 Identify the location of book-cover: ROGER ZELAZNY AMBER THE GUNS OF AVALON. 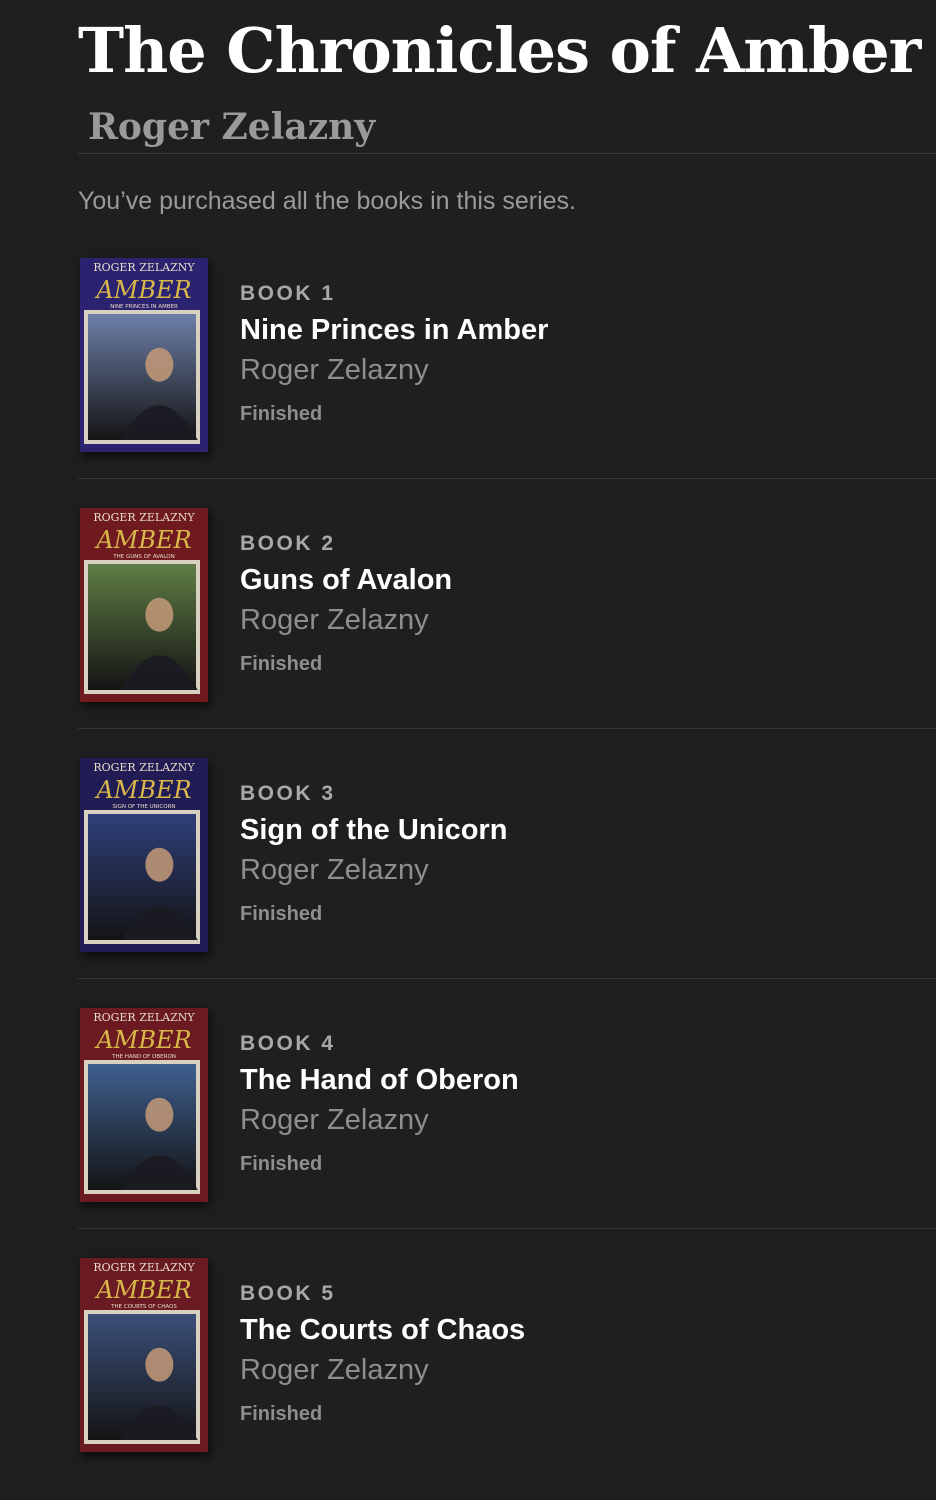
(144, 605).